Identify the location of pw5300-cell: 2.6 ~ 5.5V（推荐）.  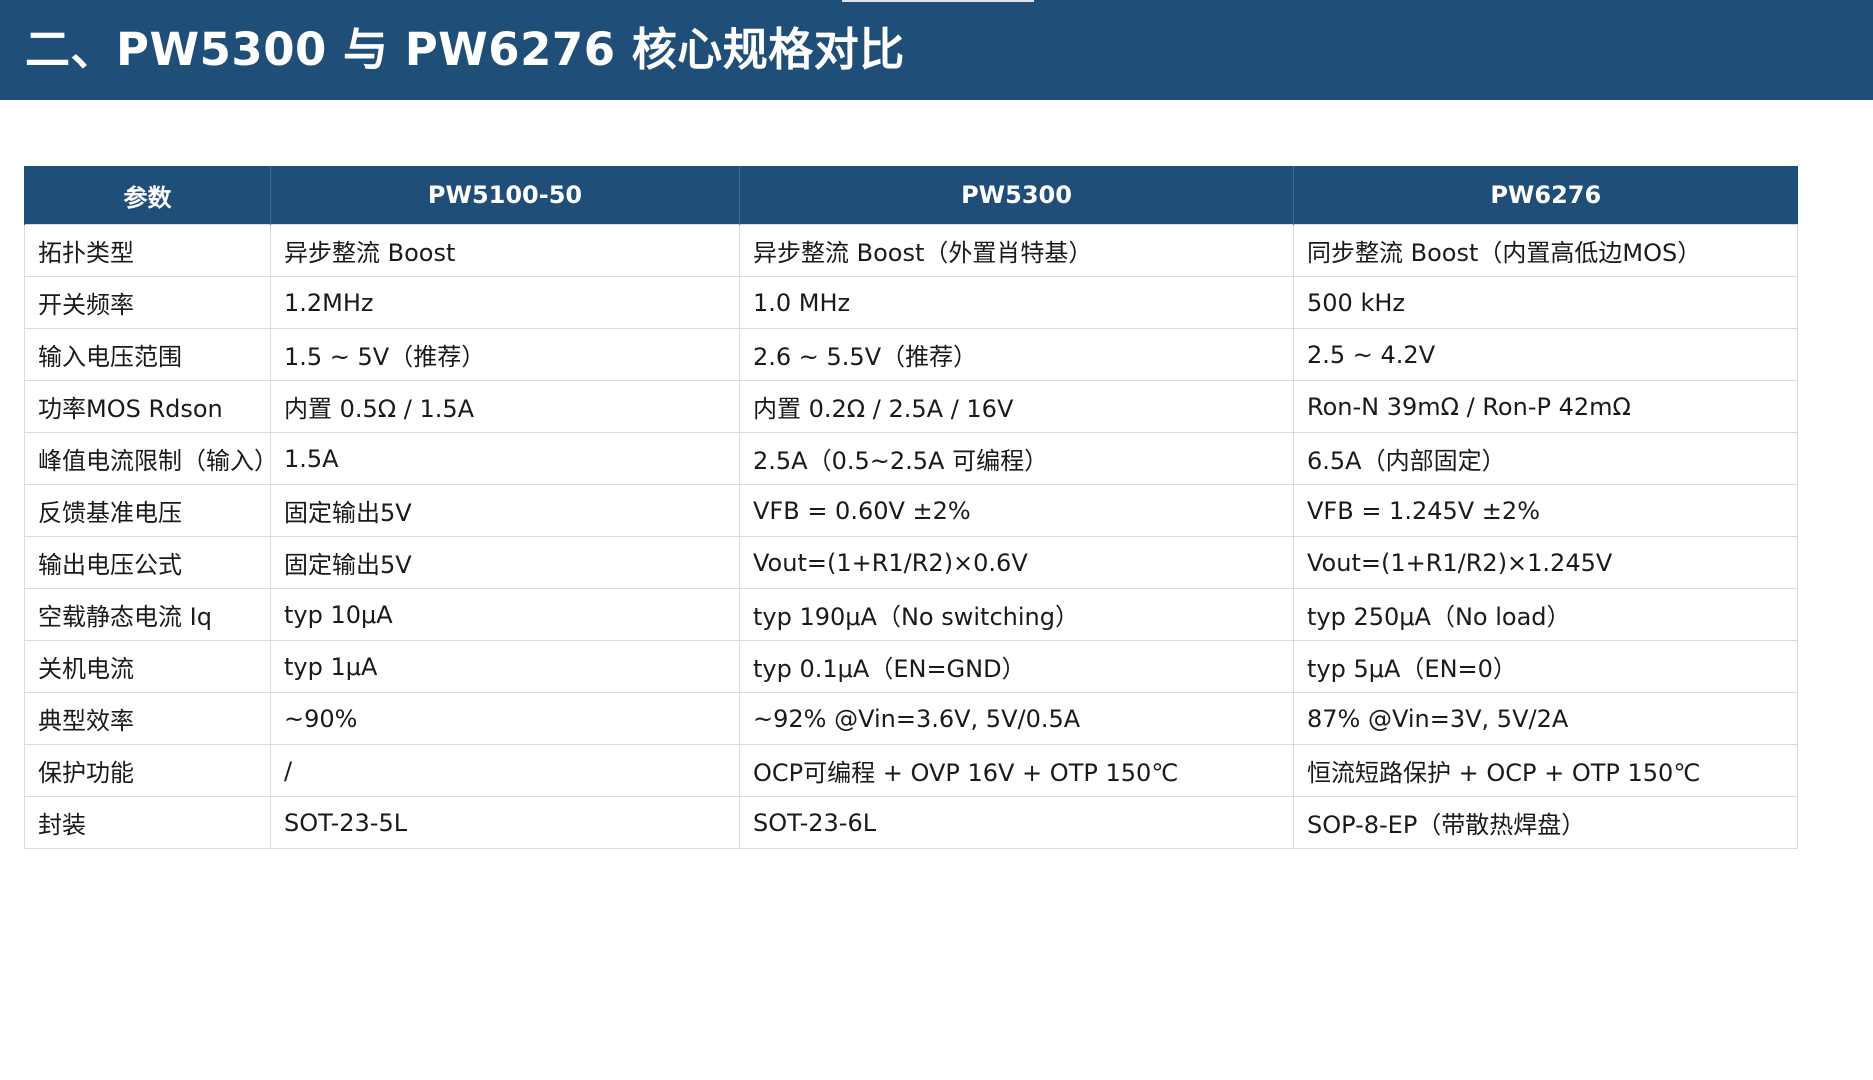
(1016, 354).